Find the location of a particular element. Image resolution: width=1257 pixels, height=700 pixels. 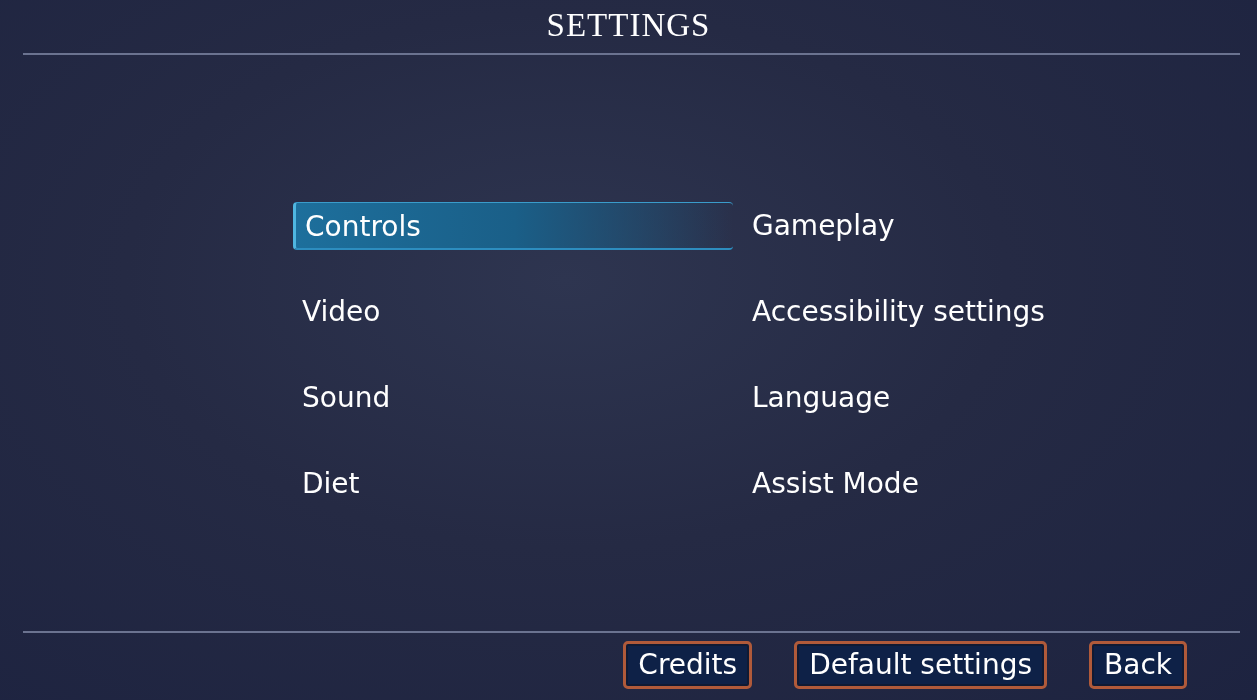

settings-menu-item: Assist Mode is located at coordinates (963, 484).